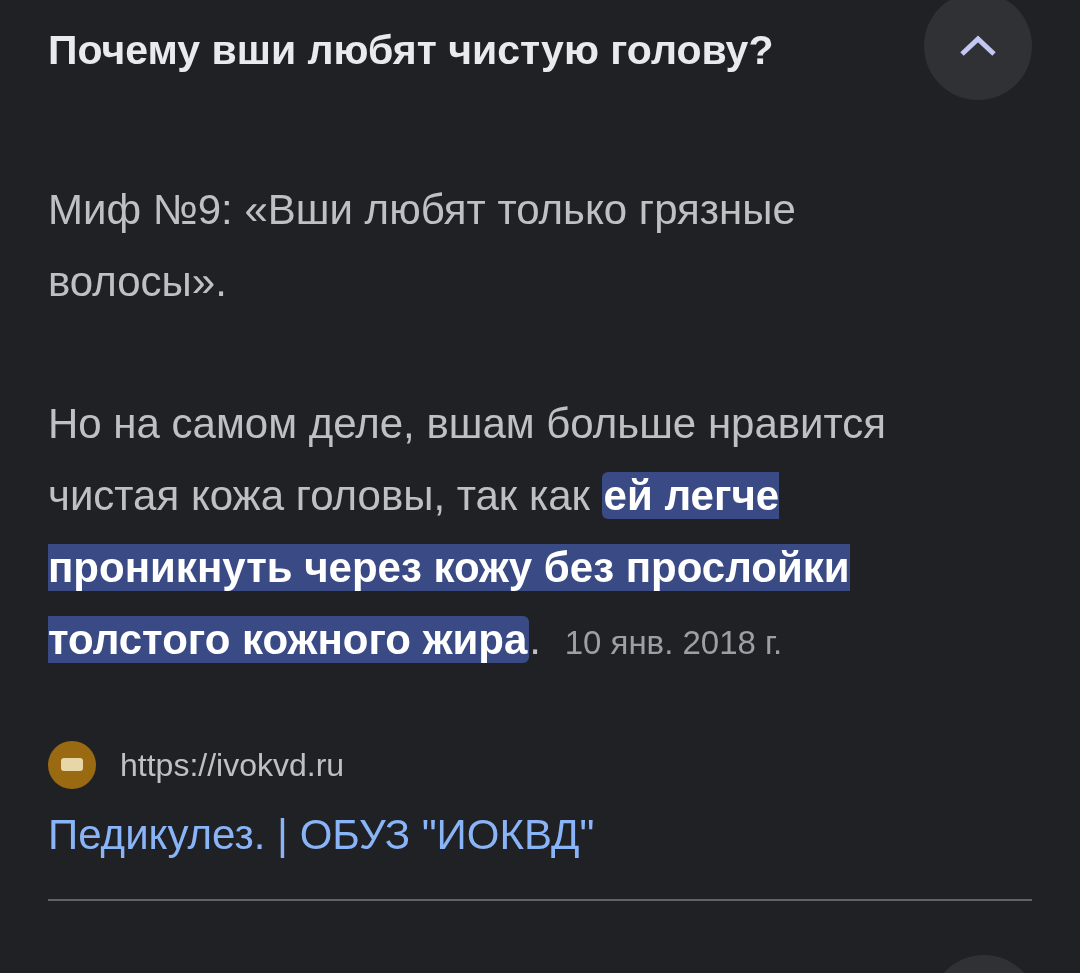  Describe the element at coordinates (411, 50) in the screenshot. I see `question-title: Почему вши любят чистую голову?` at that location.